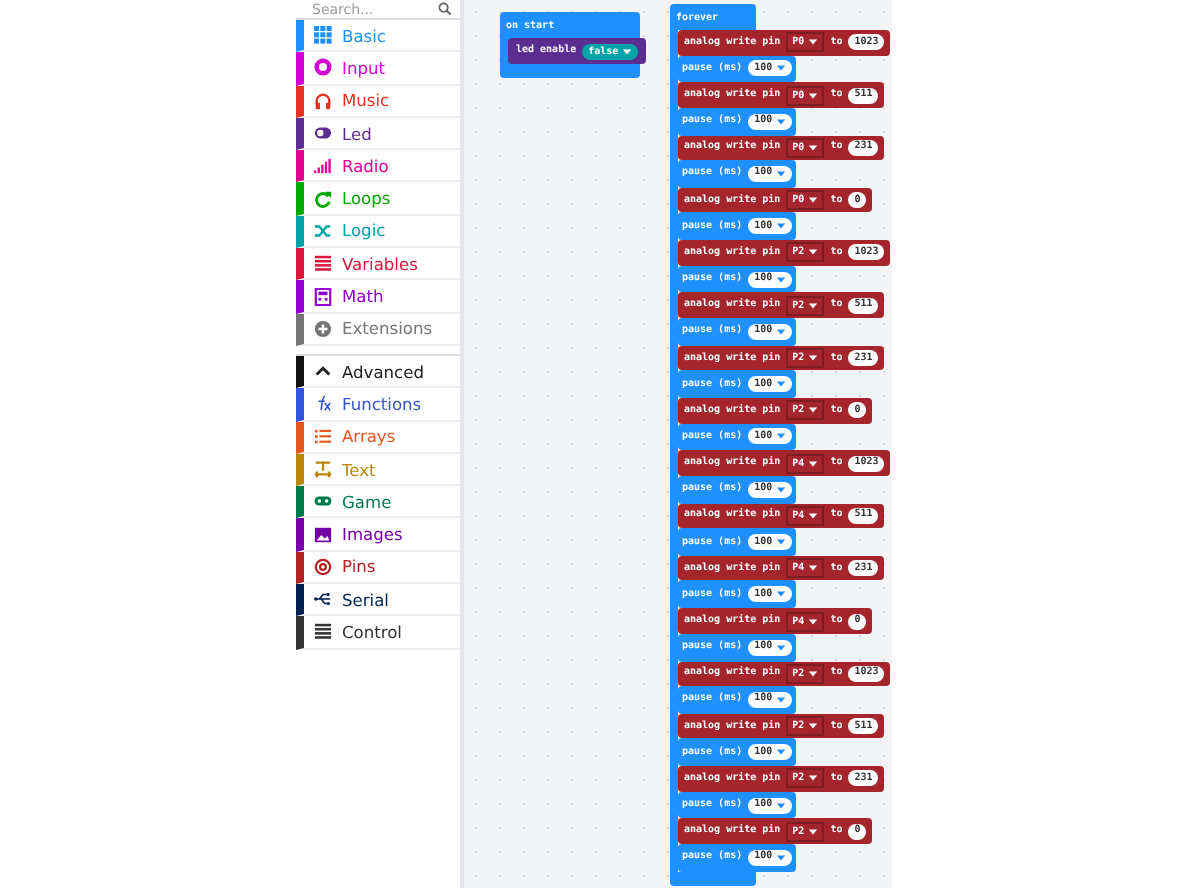 The width and height of the screenshot is (1184, 888). What do you see at coordinates (323, 133) in the screenshot?
I see `toggle-icon` at bounding box center [323, 133].